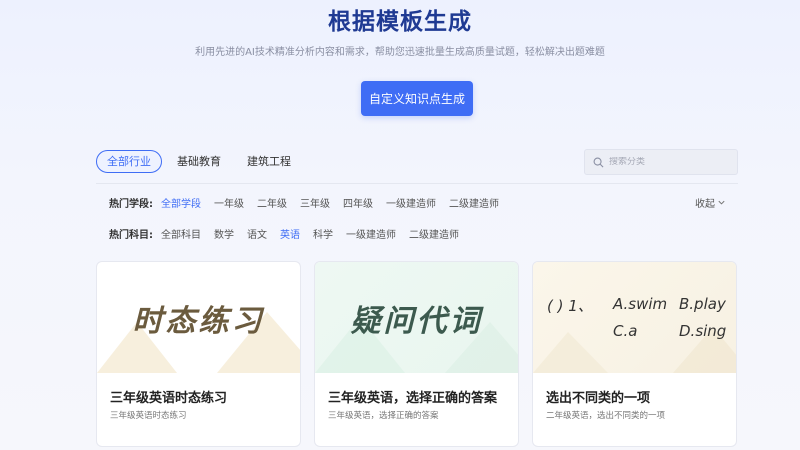  What do you see at coordinates (570, 306) in the screenshot?
I see `quiz-stem: ( ) 1、` at bounding box center [570, 306].